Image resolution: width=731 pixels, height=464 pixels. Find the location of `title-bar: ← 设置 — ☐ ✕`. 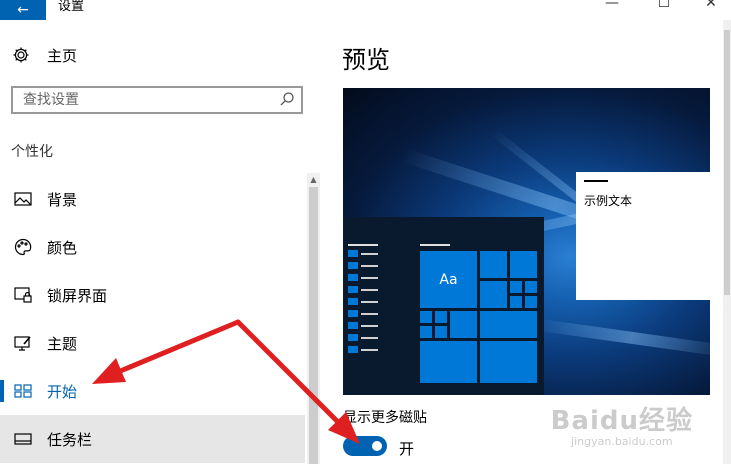

title-bar: ← 设置 — ☐ ✕ is located at coordinates (365, 10).